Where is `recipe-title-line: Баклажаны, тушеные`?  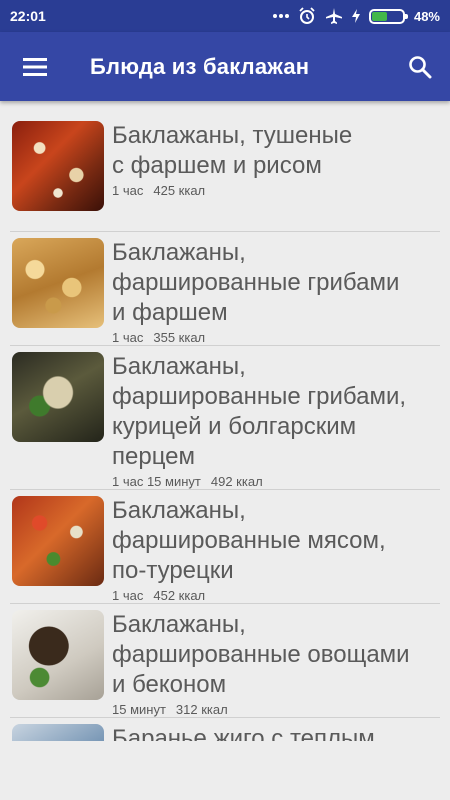 recipe-title-line: Баклажаны, тушеные is located at coordinates (232, 135).